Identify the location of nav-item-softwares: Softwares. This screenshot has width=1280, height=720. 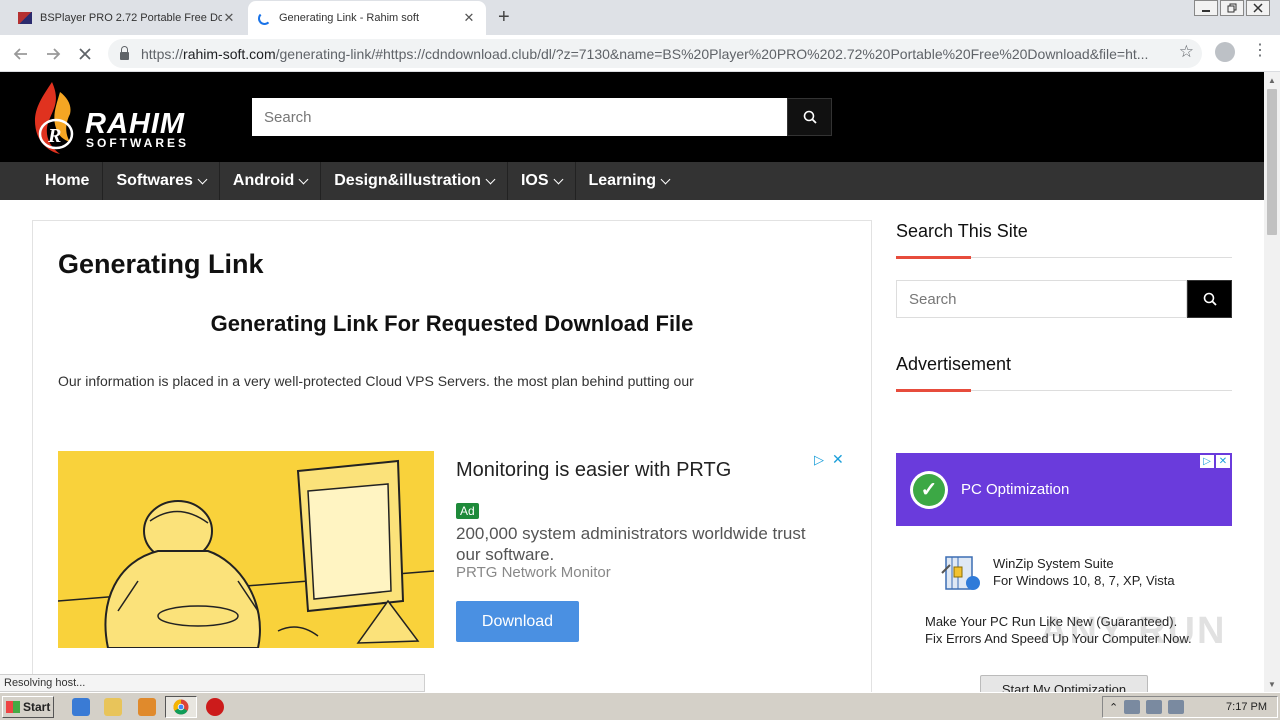
(161, 181).